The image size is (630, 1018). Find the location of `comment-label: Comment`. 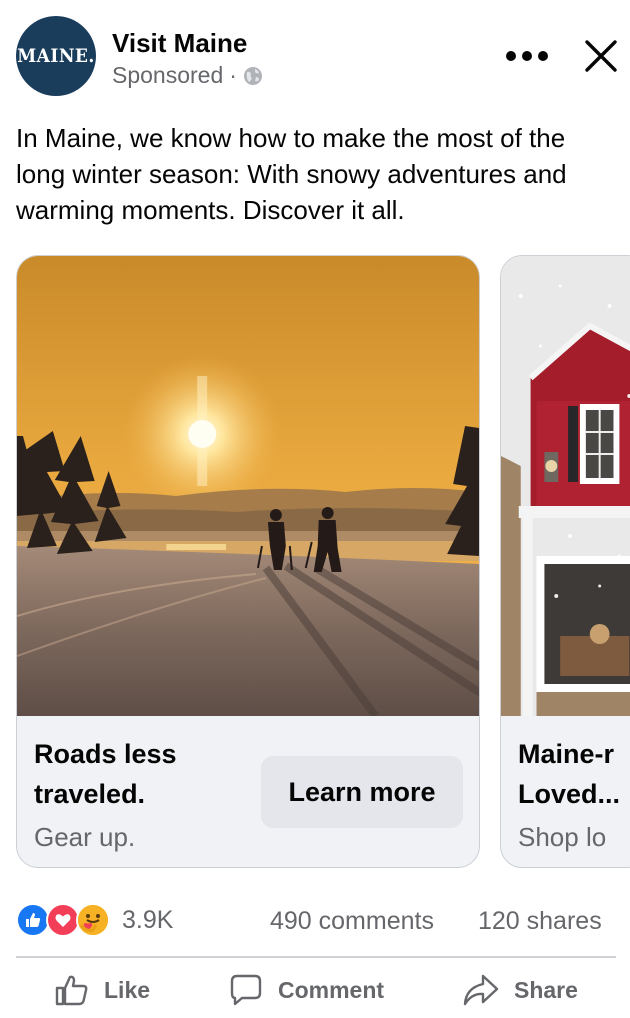

comment-label: Comment is located at coordinates (331, 989).